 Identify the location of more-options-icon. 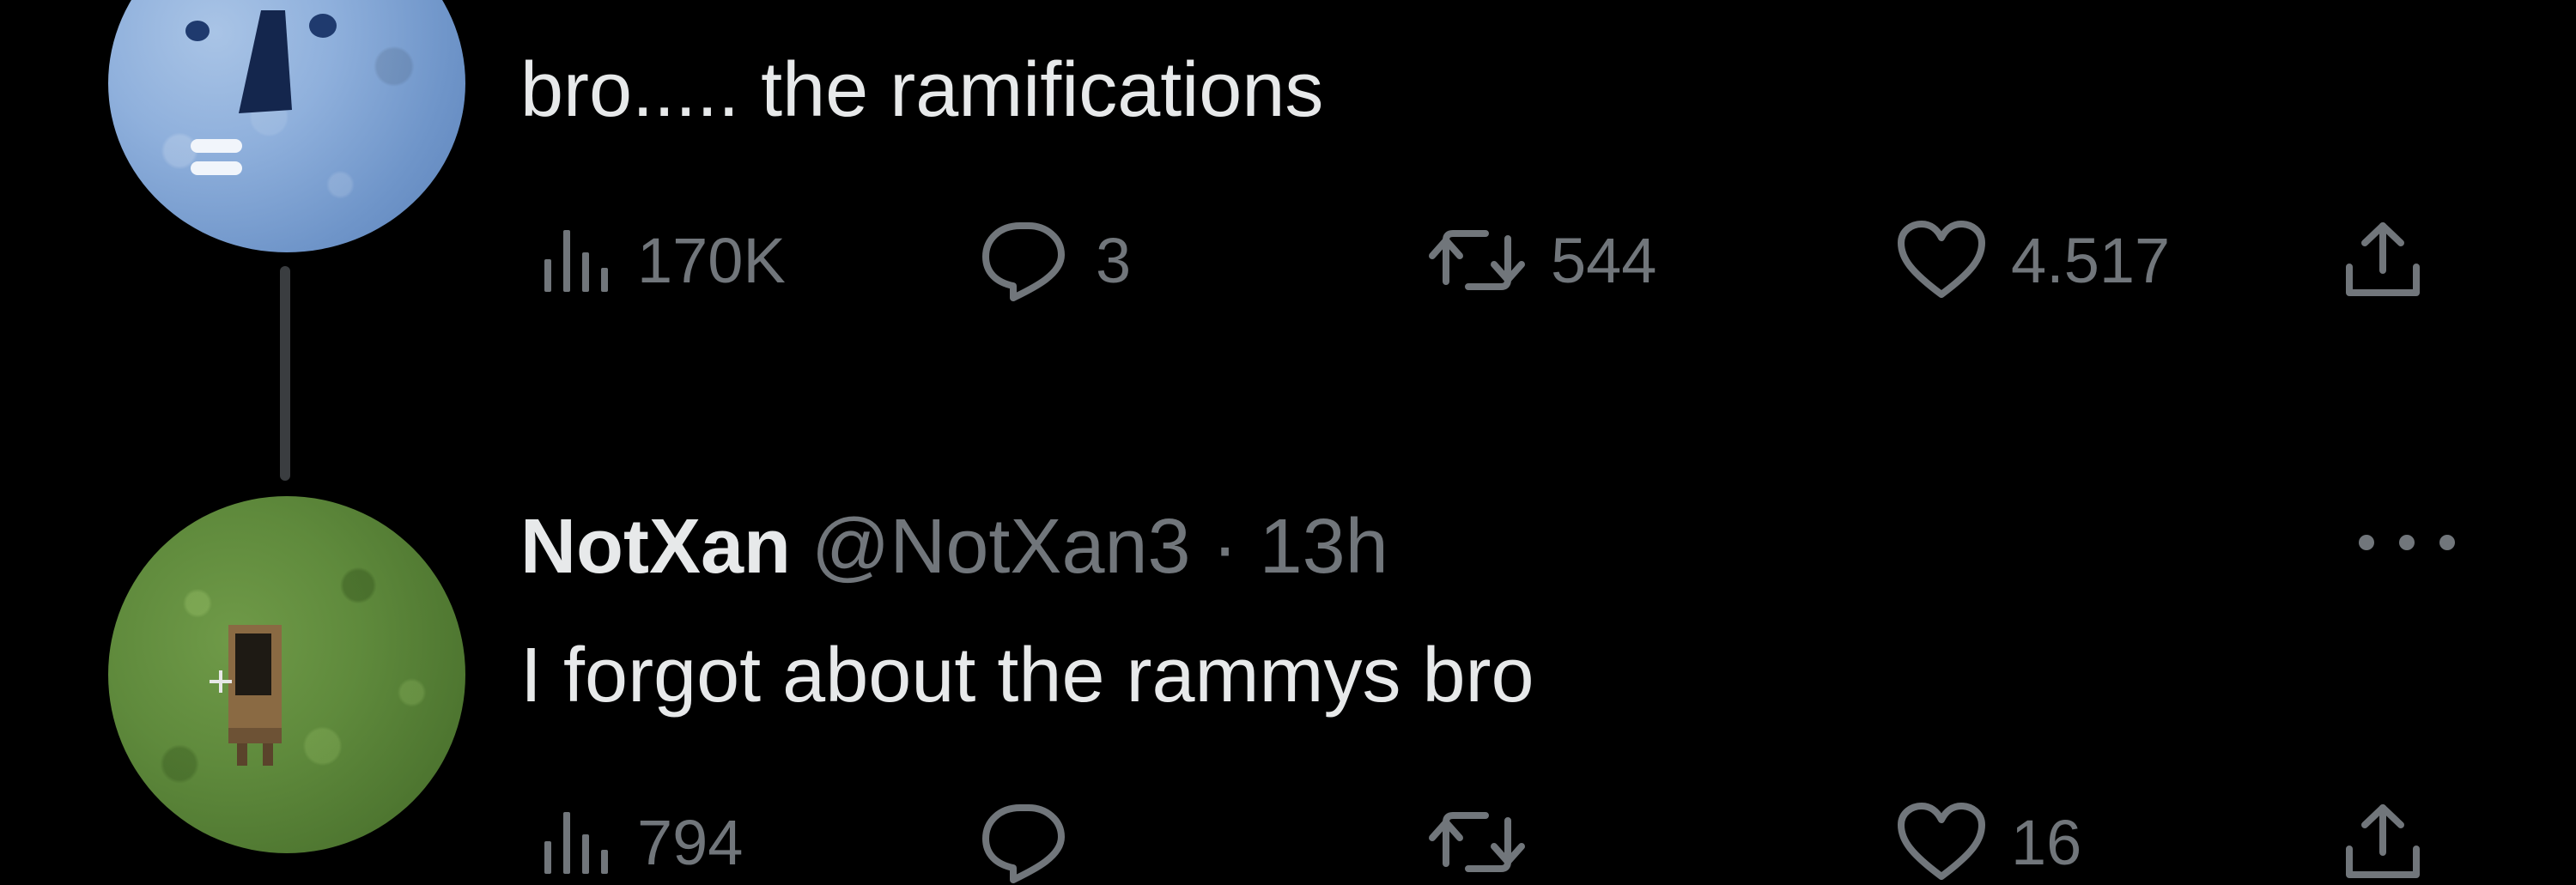
(2407, 542).